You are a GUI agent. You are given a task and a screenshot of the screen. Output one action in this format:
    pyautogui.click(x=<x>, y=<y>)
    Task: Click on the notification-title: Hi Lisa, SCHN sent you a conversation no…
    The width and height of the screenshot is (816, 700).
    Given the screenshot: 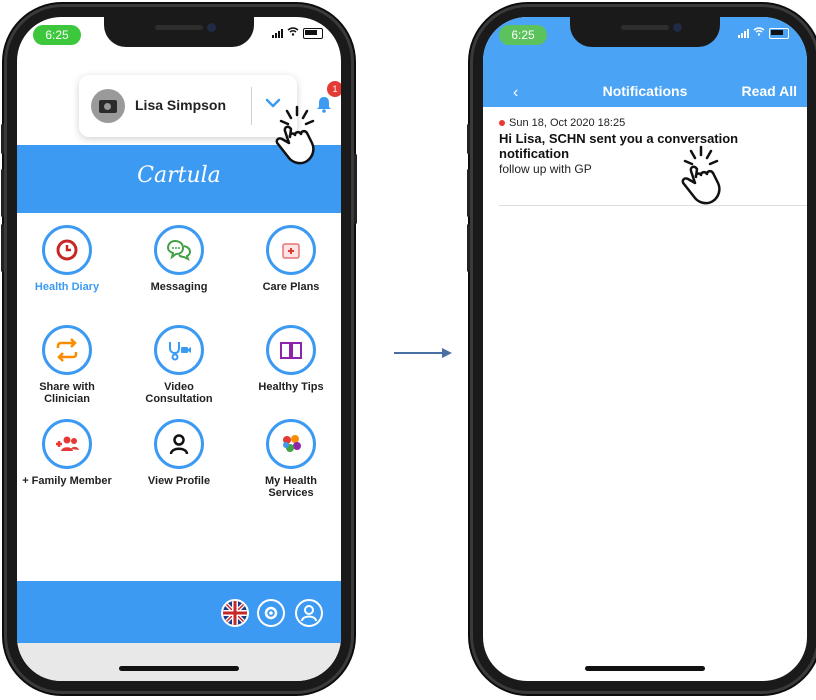 What is the action you would take?
    pyautogui.click(x=619, y=146)
    